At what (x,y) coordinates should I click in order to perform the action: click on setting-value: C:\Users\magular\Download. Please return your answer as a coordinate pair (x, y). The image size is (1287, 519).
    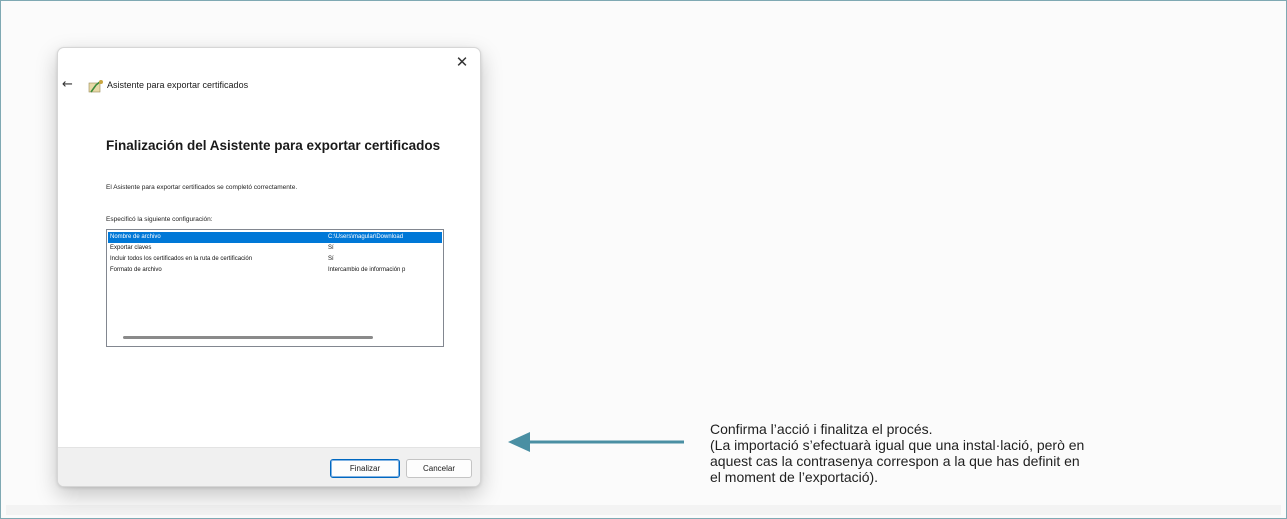
    Looking at the image, I should click on (366, 237).